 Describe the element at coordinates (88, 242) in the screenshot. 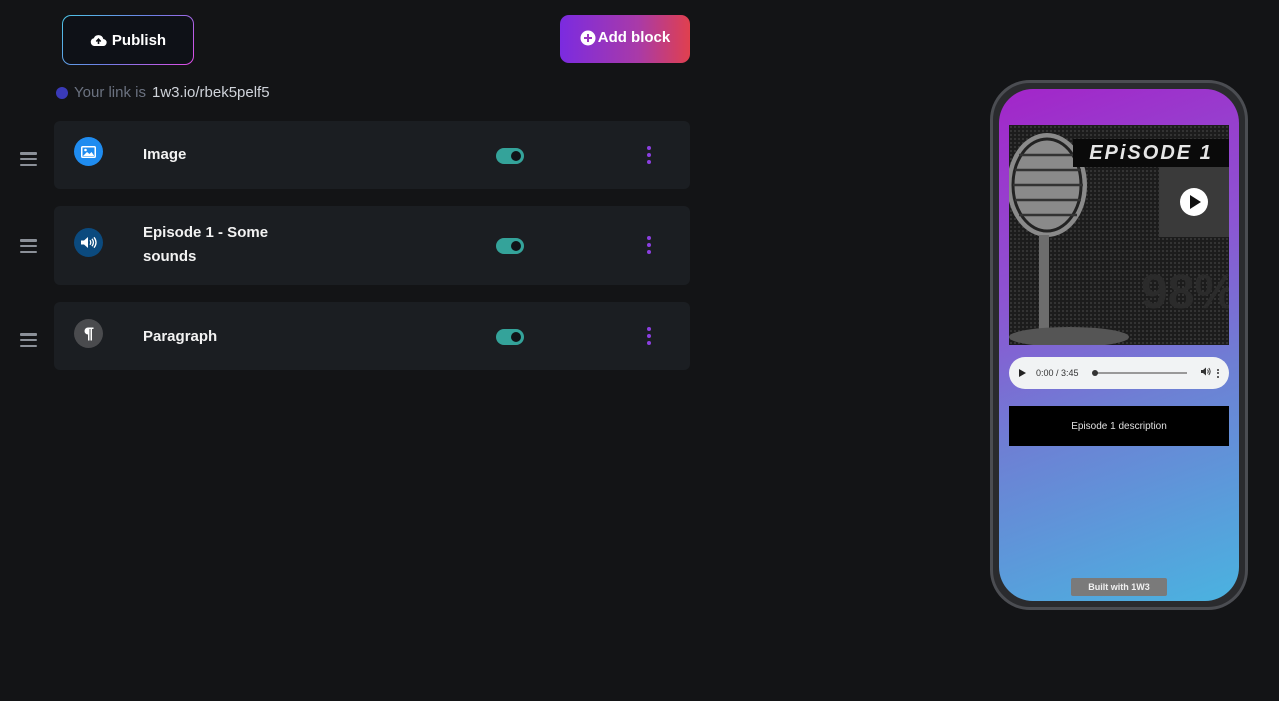

I see `speaker-icon` at that location.